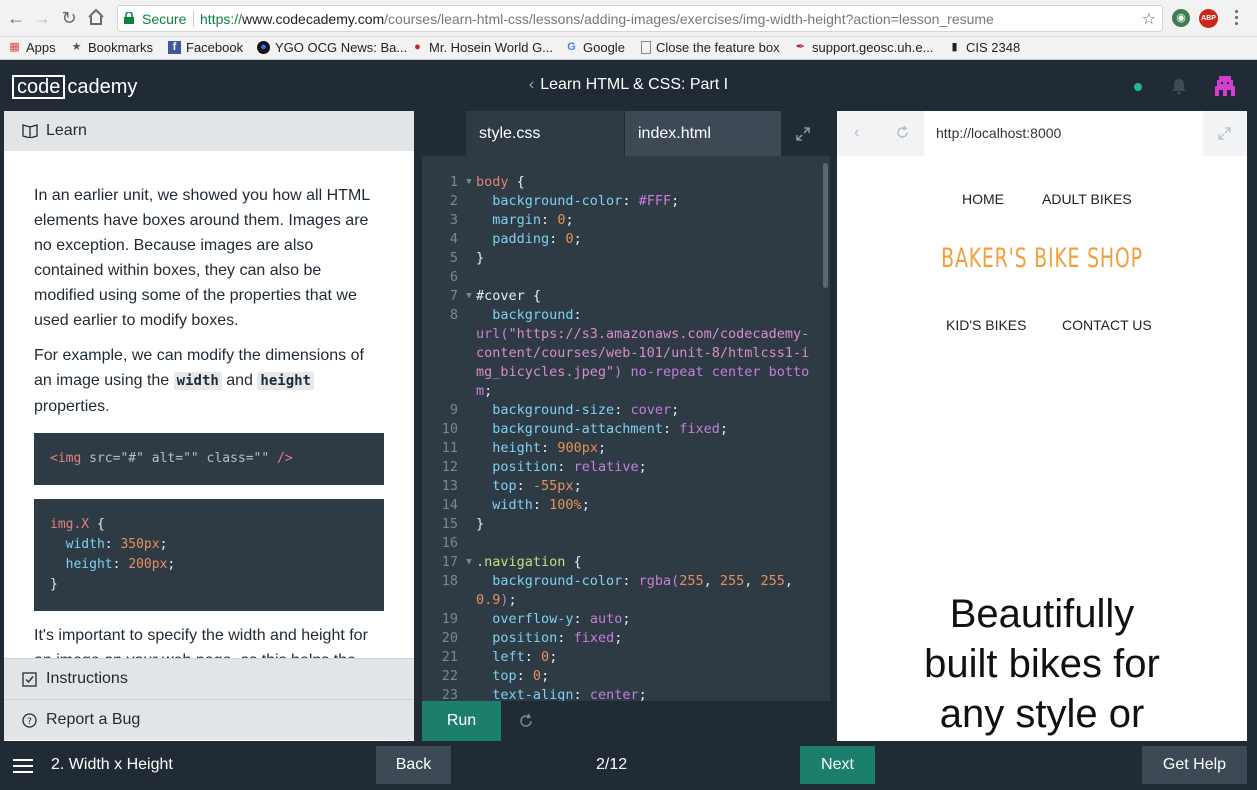 The height and width of the screenshot is (790, 1257). What do you see at coordinates (825, 225) in the screenshot?
I see `editor-scrollbar` at bounding box center [825, 225].